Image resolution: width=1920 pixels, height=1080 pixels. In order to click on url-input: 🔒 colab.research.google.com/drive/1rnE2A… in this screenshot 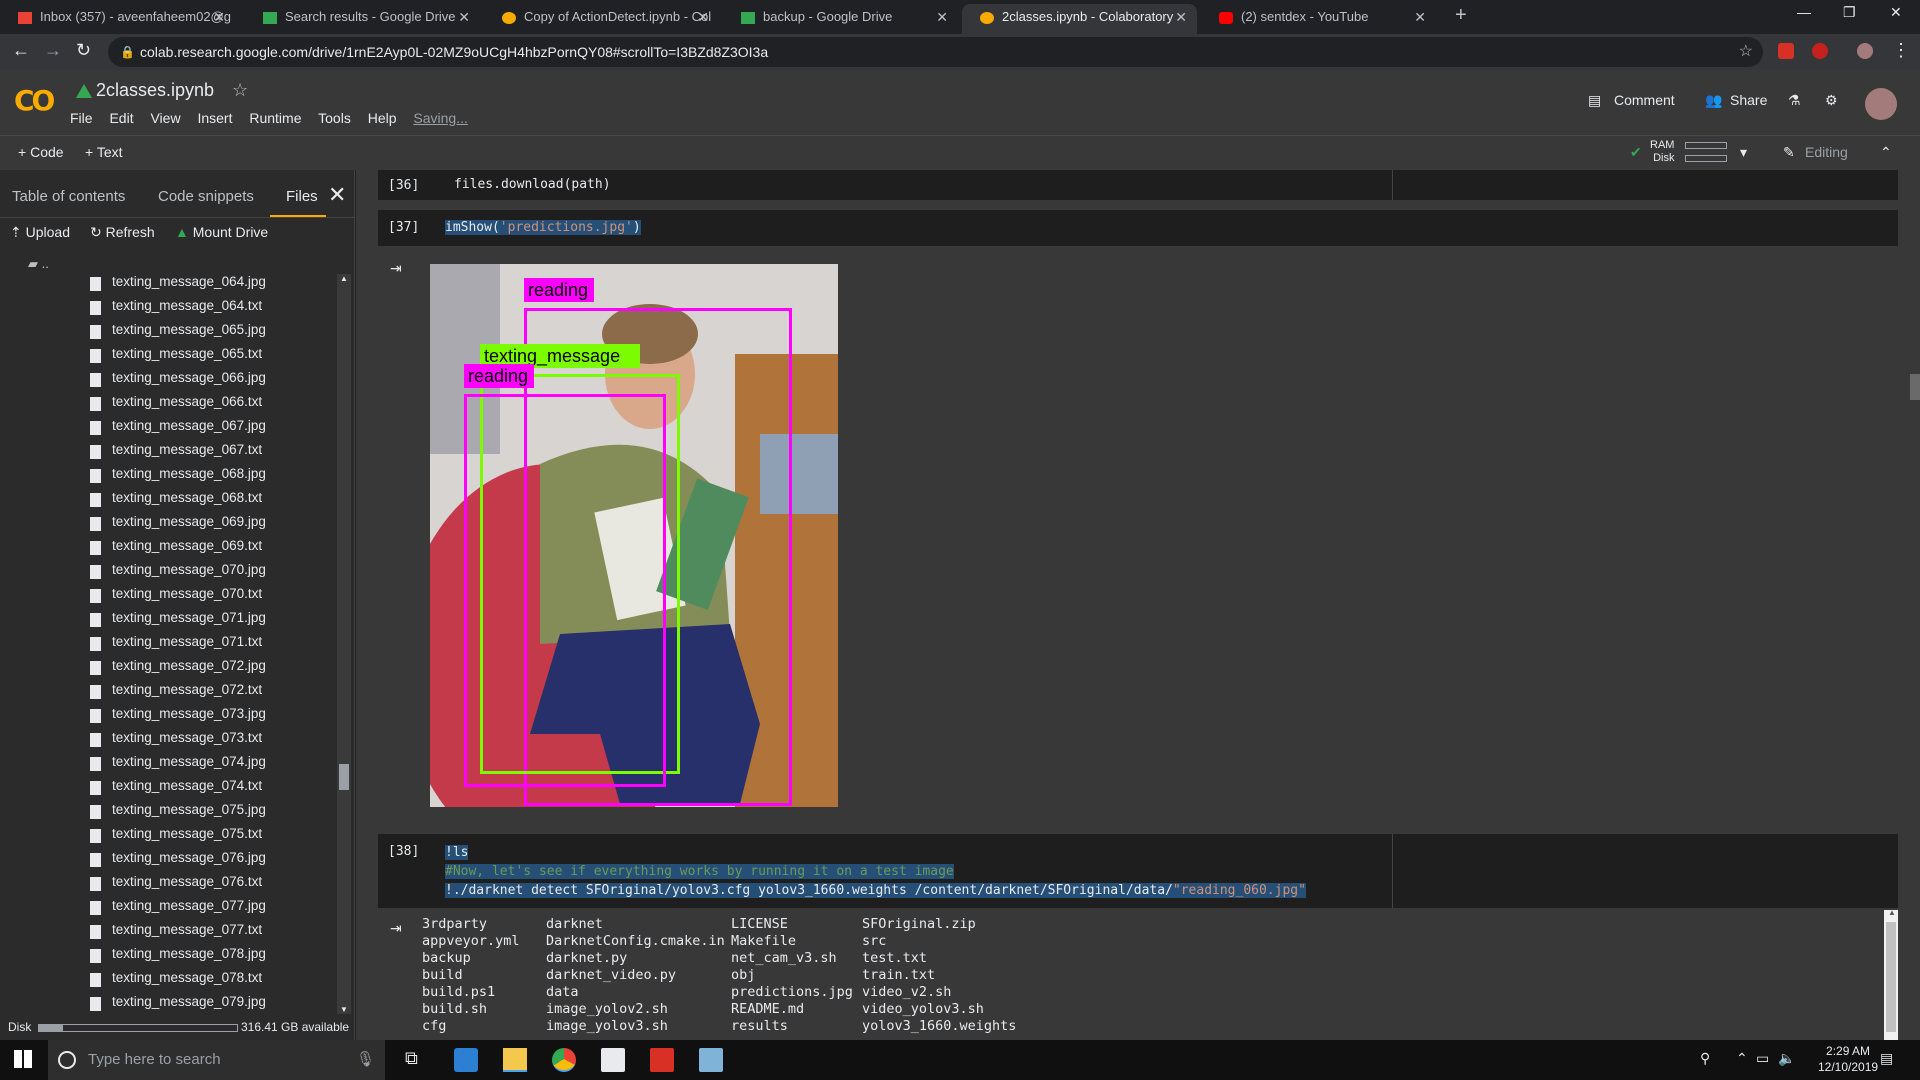, I will do `click(935, 52)`.